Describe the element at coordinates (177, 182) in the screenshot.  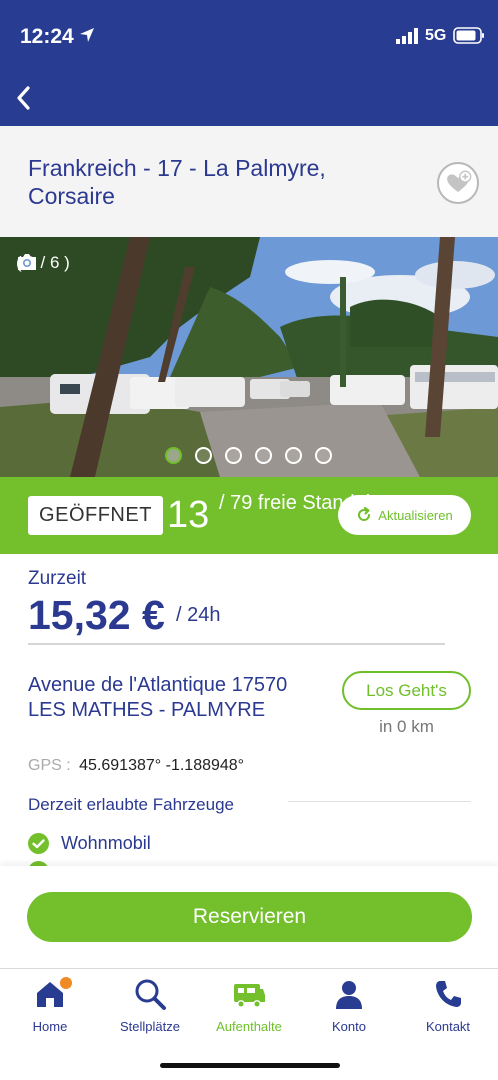
I see `page-title: Frankreich - 17 - La Palmyre, Corsaire` at that location.